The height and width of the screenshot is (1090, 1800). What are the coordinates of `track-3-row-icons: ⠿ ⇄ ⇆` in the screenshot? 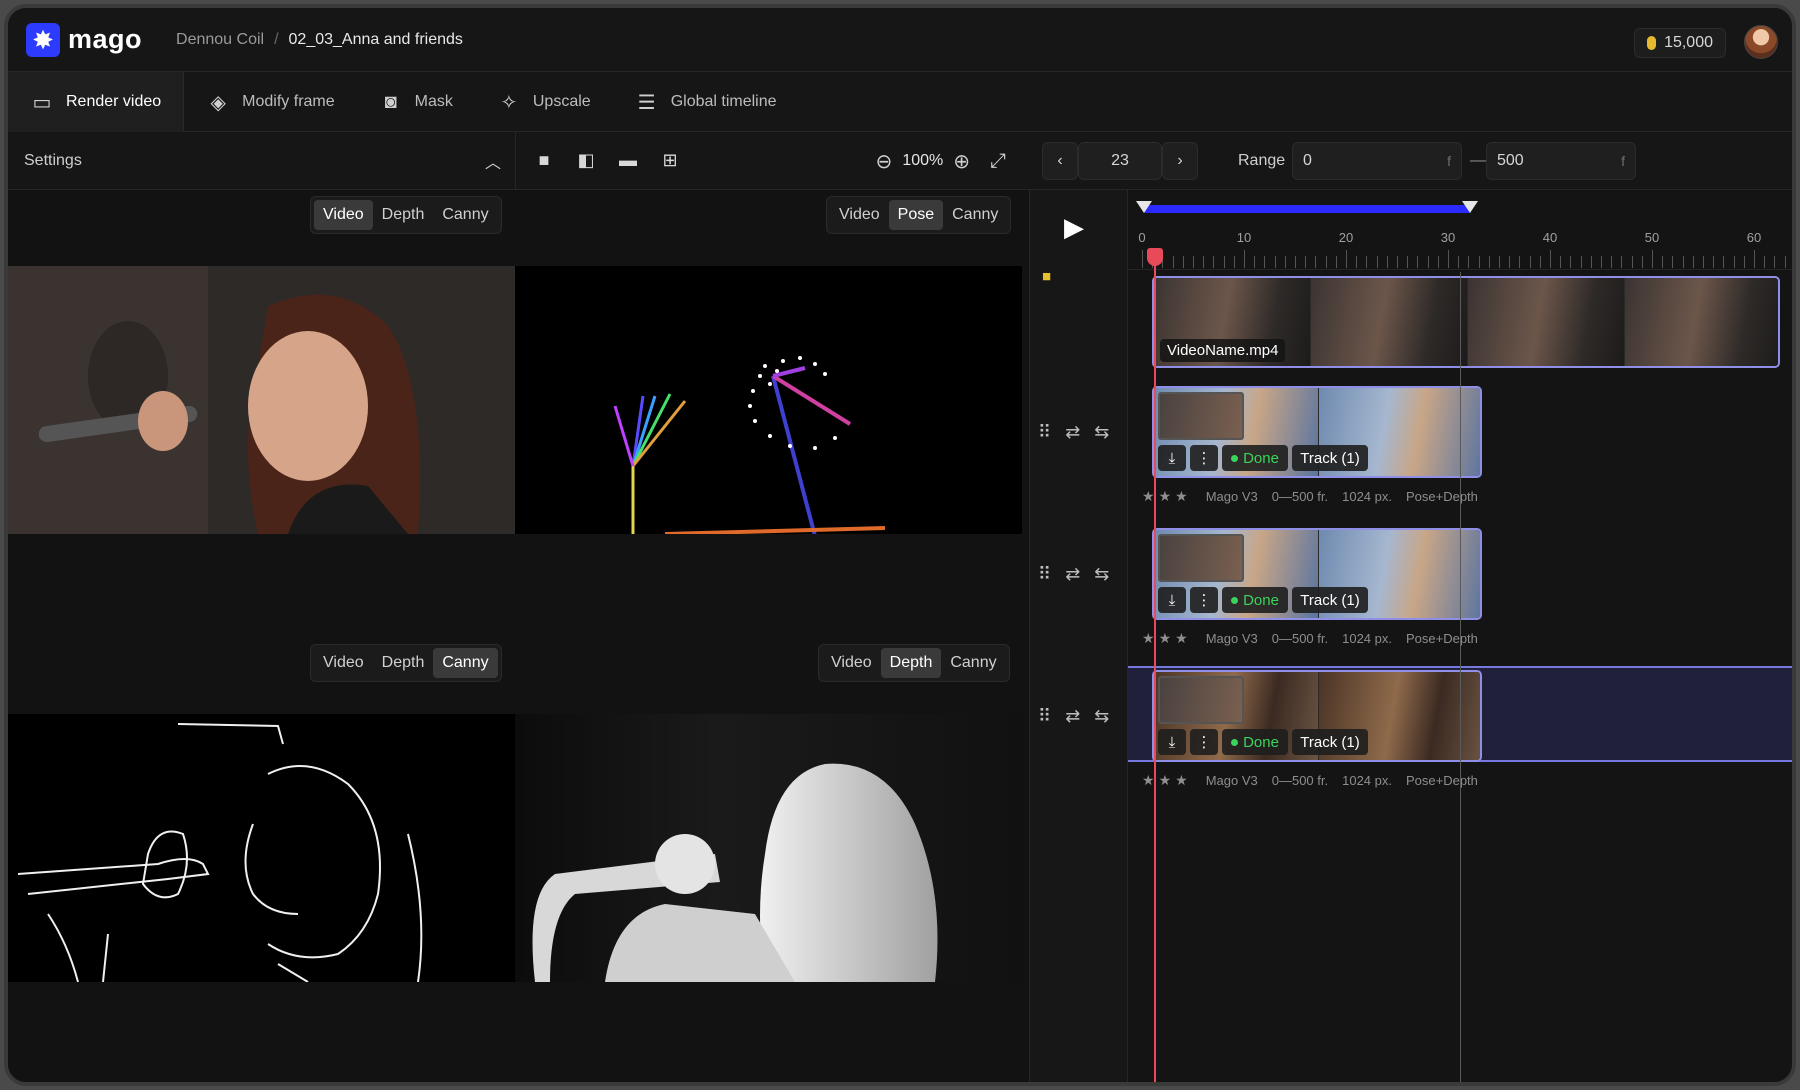 It's located at (1080, 716).